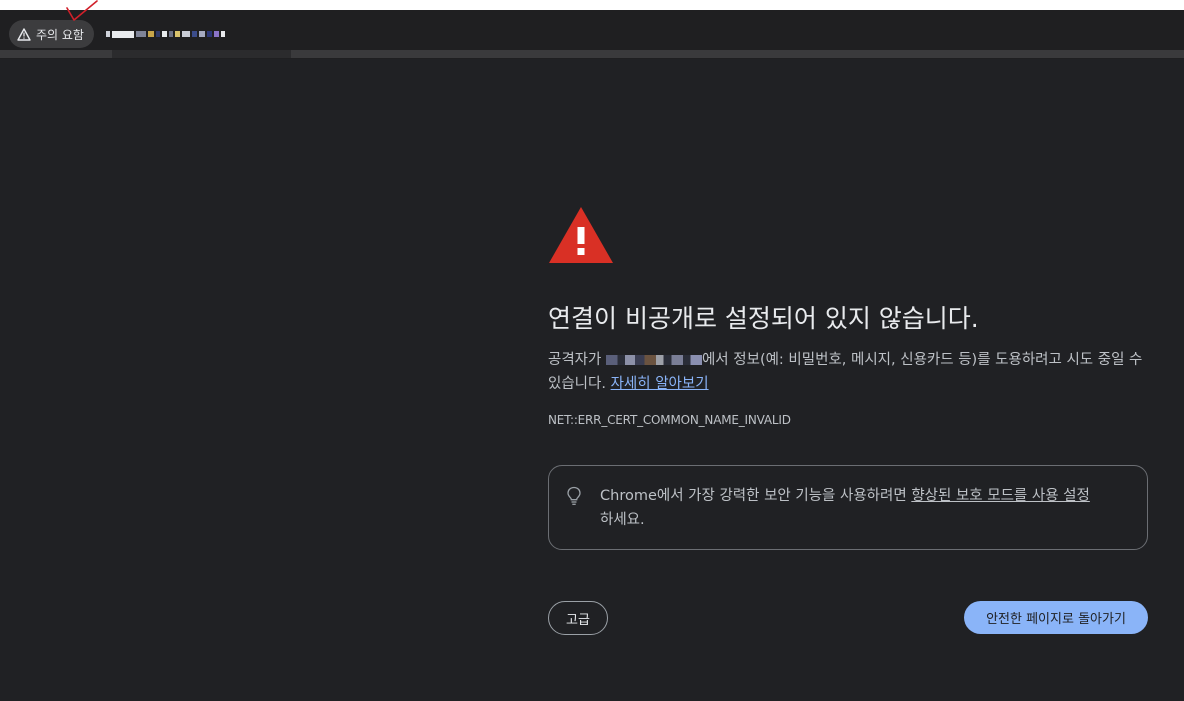  I want to click on lightbulb-icon, so click(574, 495).